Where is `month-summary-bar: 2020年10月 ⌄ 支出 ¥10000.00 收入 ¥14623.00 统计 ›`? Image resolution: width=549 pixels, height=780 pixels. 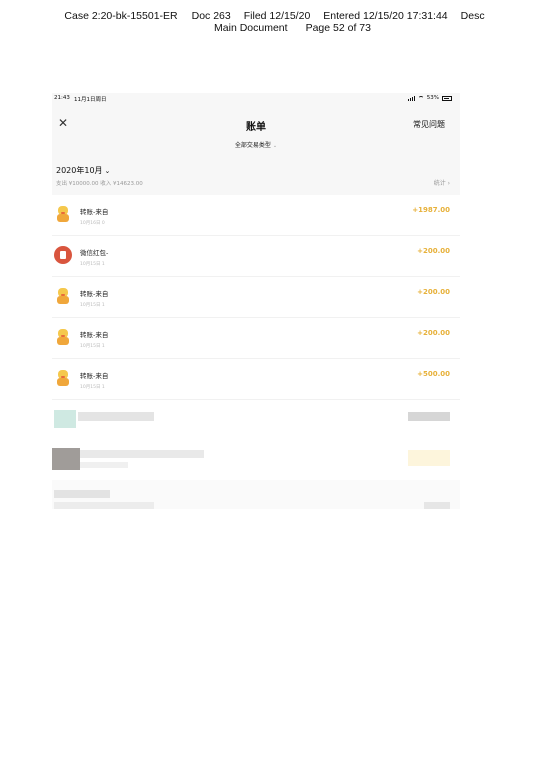 month-summary-bar: 2020年10月 ⌄ 支出 ¥10000.00 收入 ¥14623.00 统计 › is located at coordinates (256, 175).